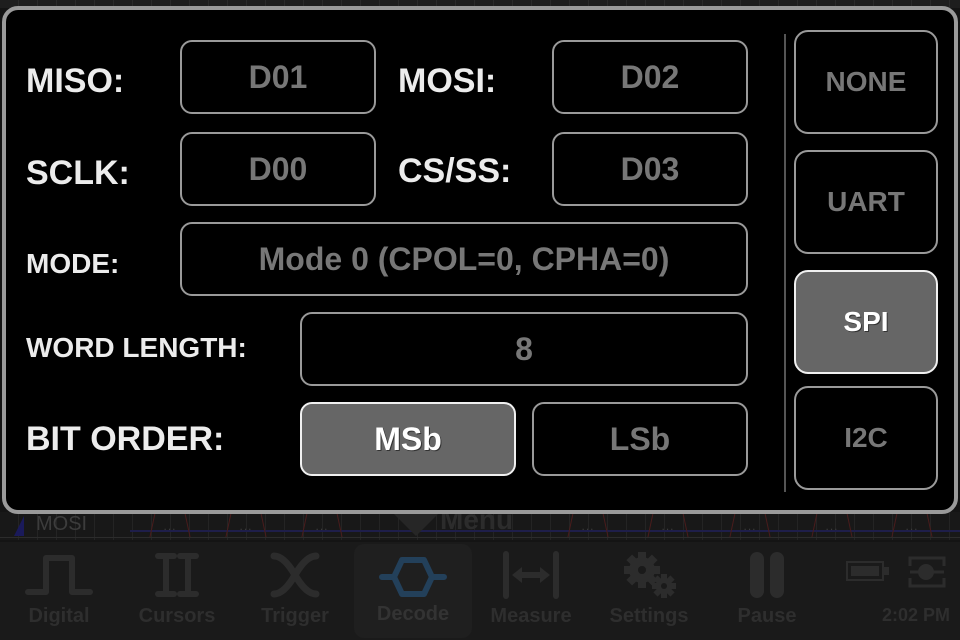 Image resolution: width=960 pixels, height=640 pixels. Describe the element at coordinates (413, 577) in the screenshot. I see `decode-icon` at that location.